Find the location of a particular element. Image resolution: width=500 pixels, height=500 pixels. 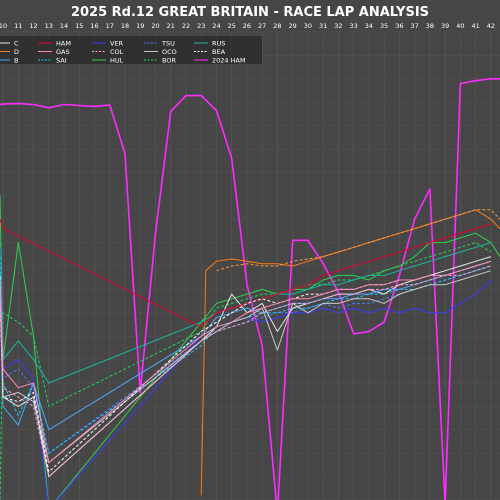

legend-label: 2024 HAM is located at coordinates (229, 60).